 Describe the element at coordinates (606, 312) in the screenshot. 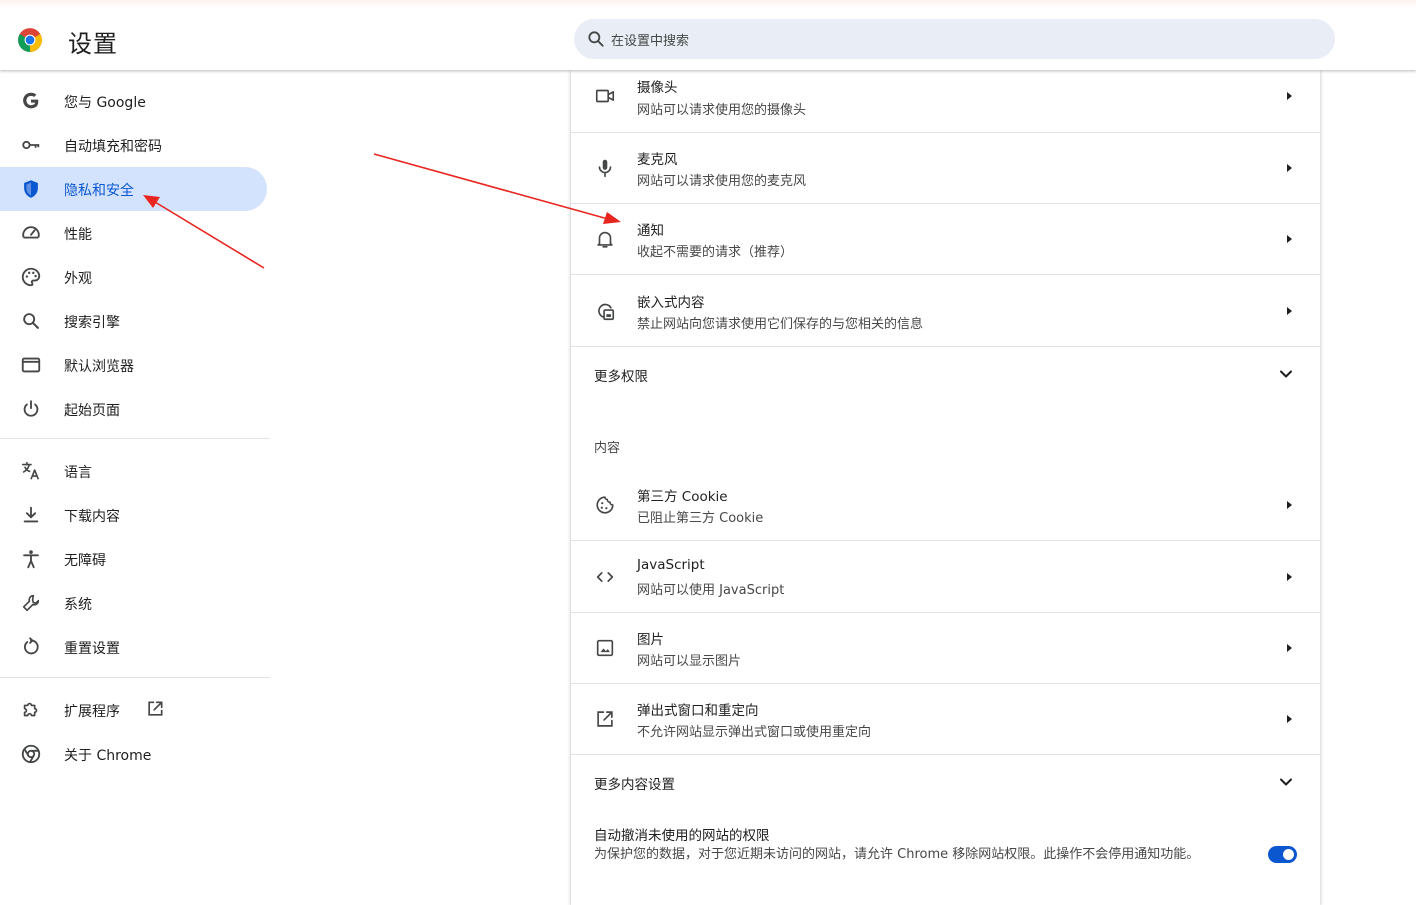

I see `embedded-content-icon` at that location.